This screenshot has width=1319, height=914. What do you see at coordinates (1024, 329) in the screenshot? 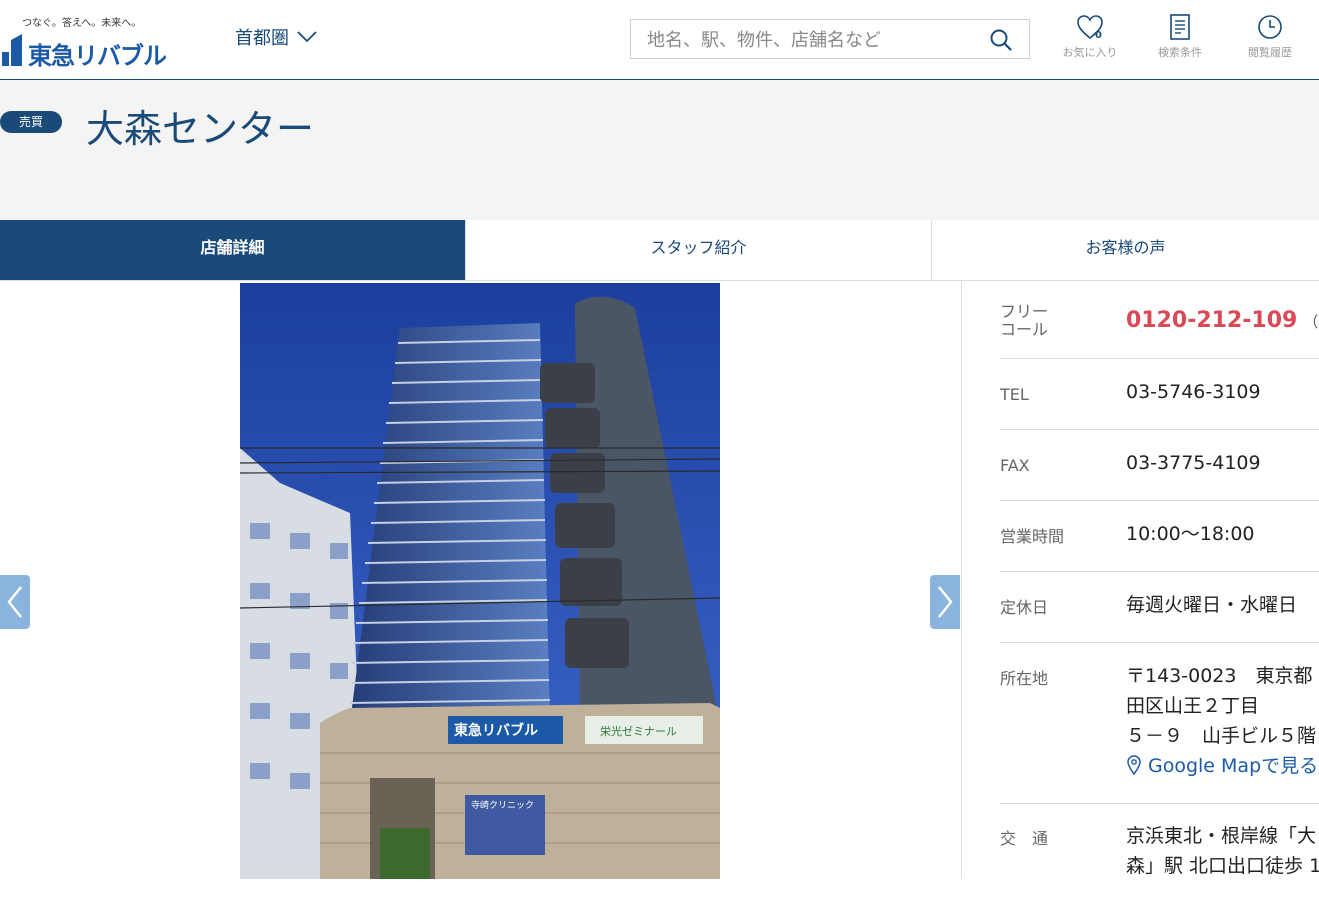
I see `freecall-label-line2: コール` at bounding box center [1024, 329].